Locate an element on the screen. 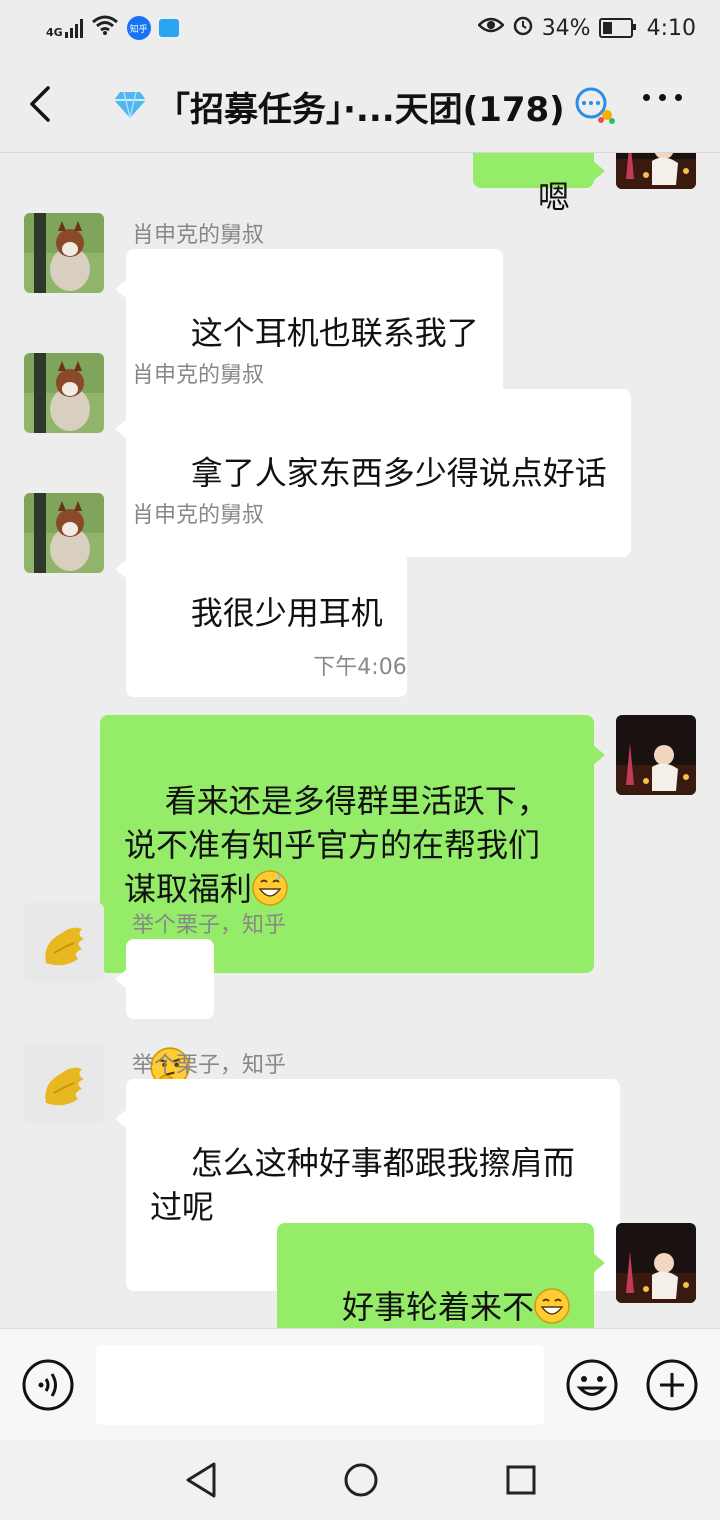 The width and height of the screenshot is (720, 1520). voice-input-button is located at coordinates (48, 1385).